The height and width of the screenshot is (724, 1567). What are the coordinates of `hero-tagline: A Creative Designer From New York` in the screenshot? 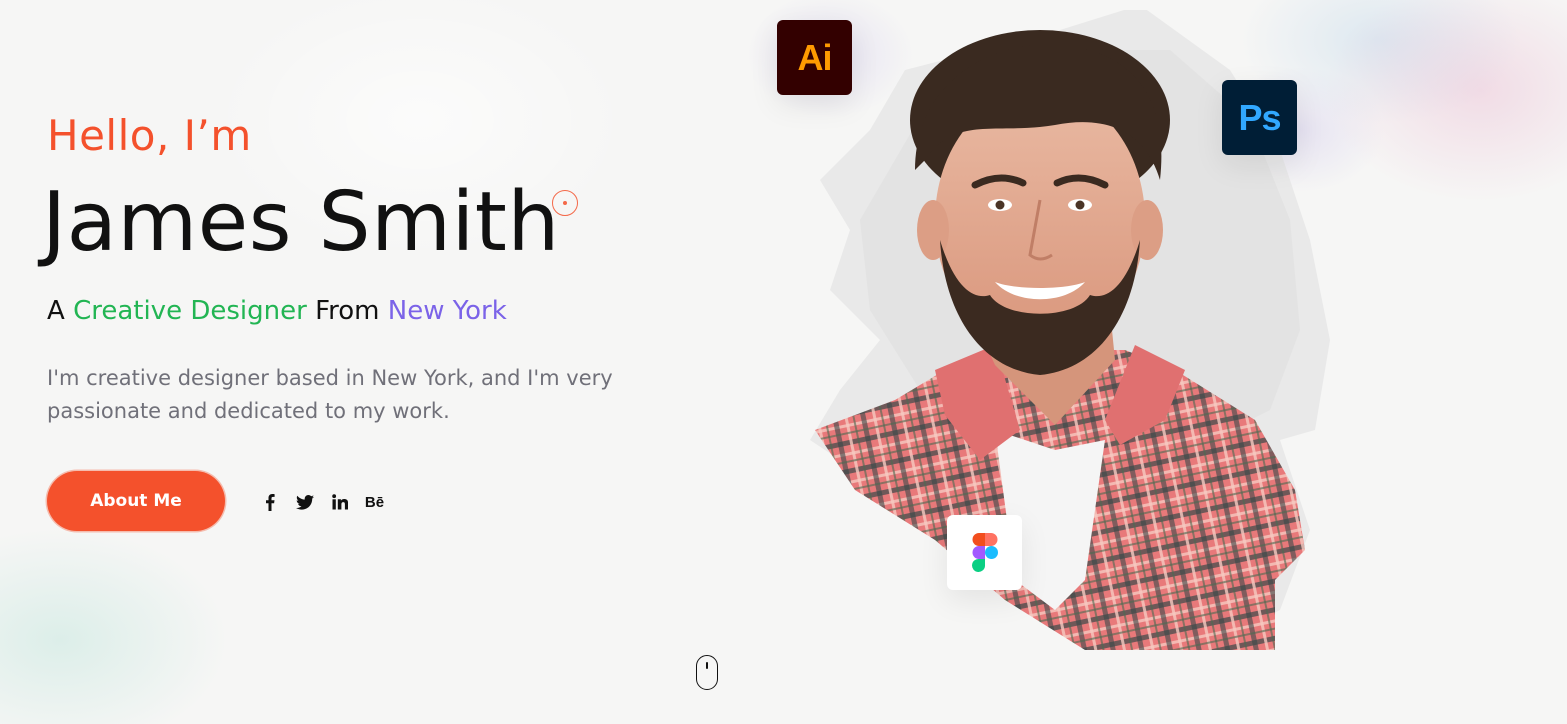 It's located at (277, 311).